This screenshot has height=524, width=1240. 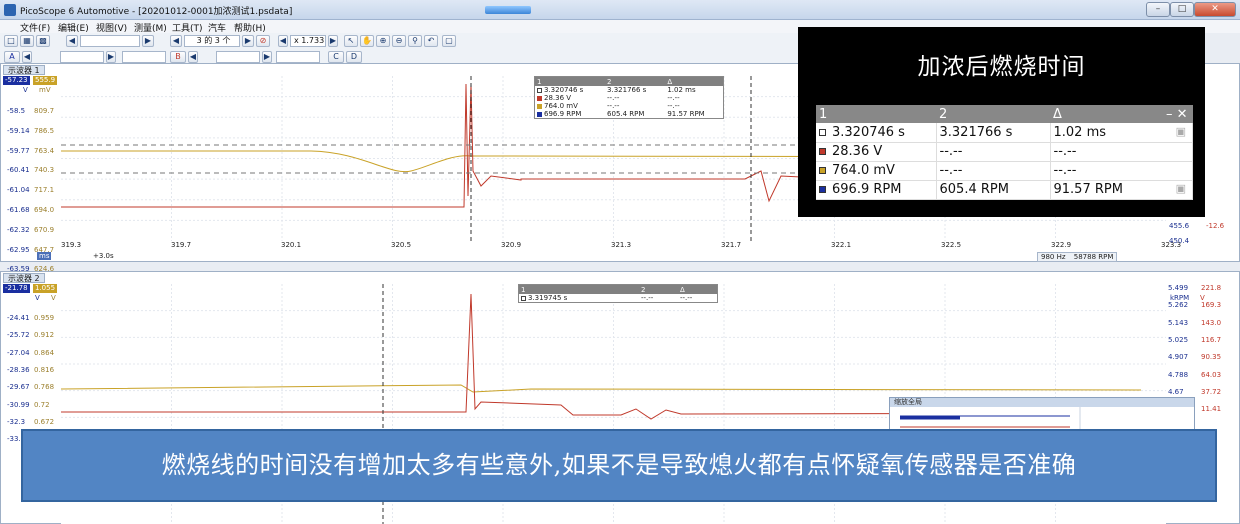 What do you see at coordinates (263, 41) in the screenshot?
I see `stop-icon: ⊘` at bounding box center [263, 41].